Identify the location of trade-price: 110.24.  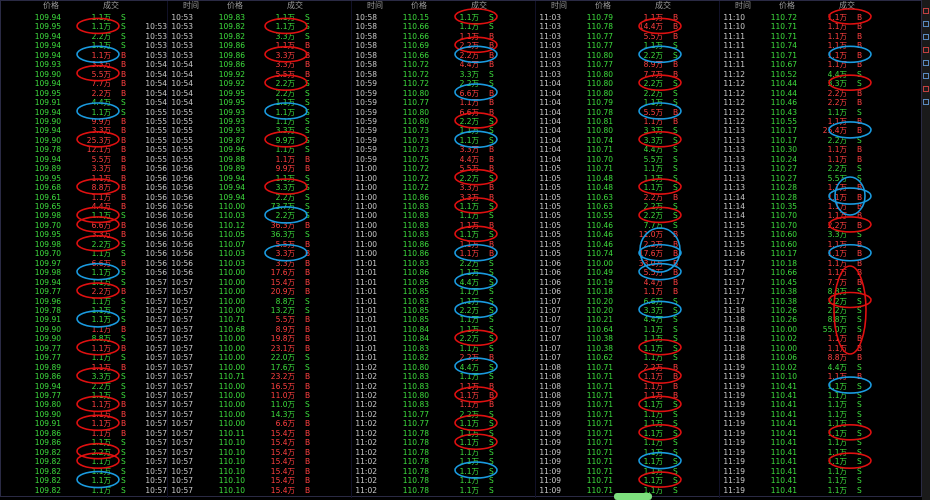
(783, 159).